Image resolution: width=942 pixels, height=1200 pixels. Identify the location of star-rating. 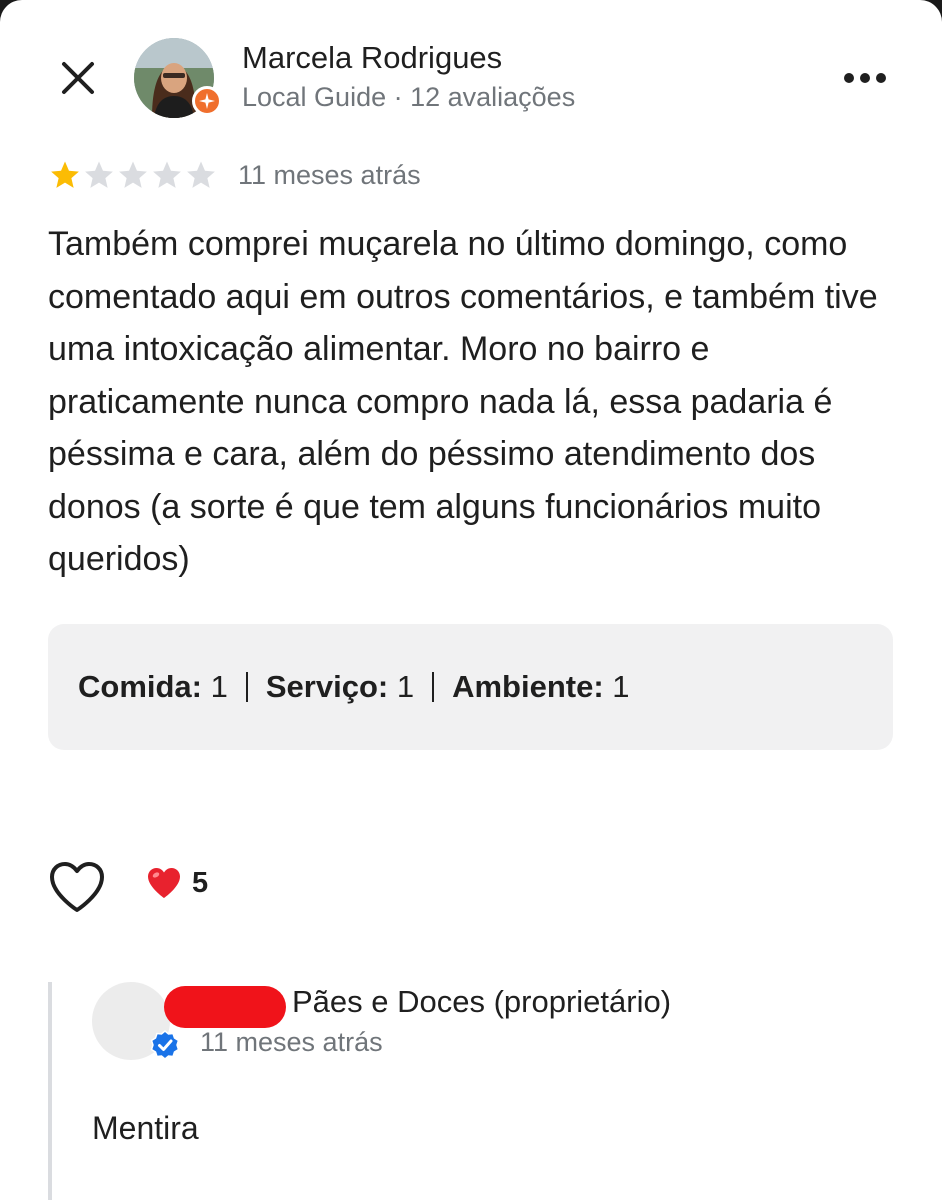
(133, 175).